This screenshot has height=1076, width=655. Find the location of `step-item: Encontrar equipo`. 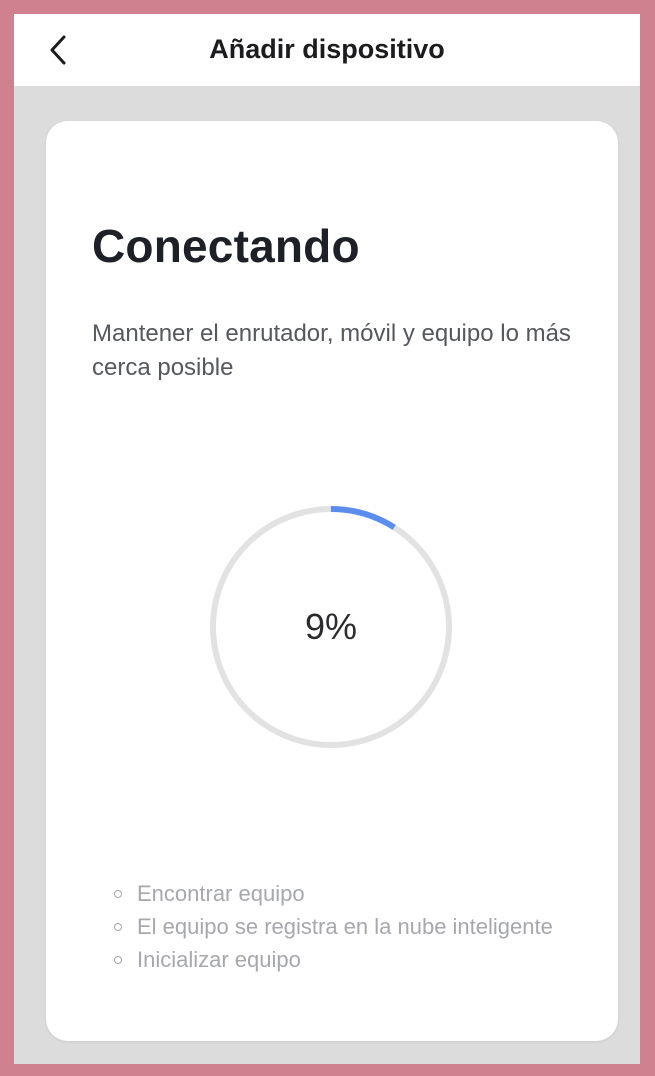

step-item: Encontrar equipo is located at coordinates (333, 893).